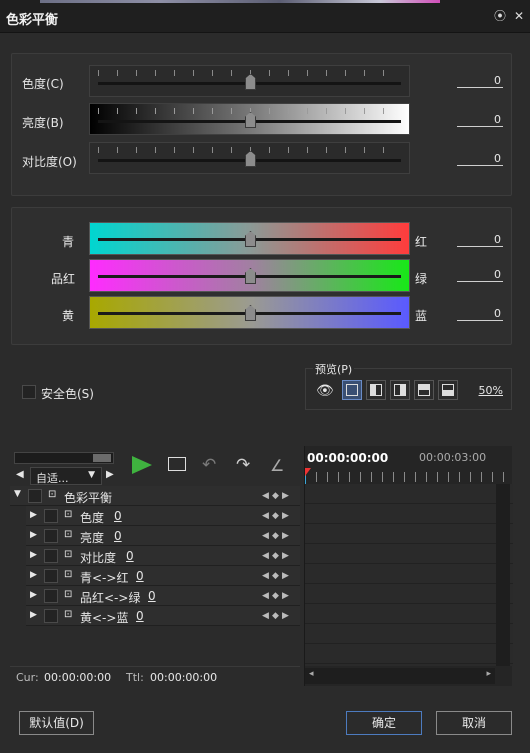  Describe the element at coordinates (163, 576) in the screenshot. I see `track-row: ▶ ⊡ 青<->红 0 ◀ ◆ ▶` at that location.